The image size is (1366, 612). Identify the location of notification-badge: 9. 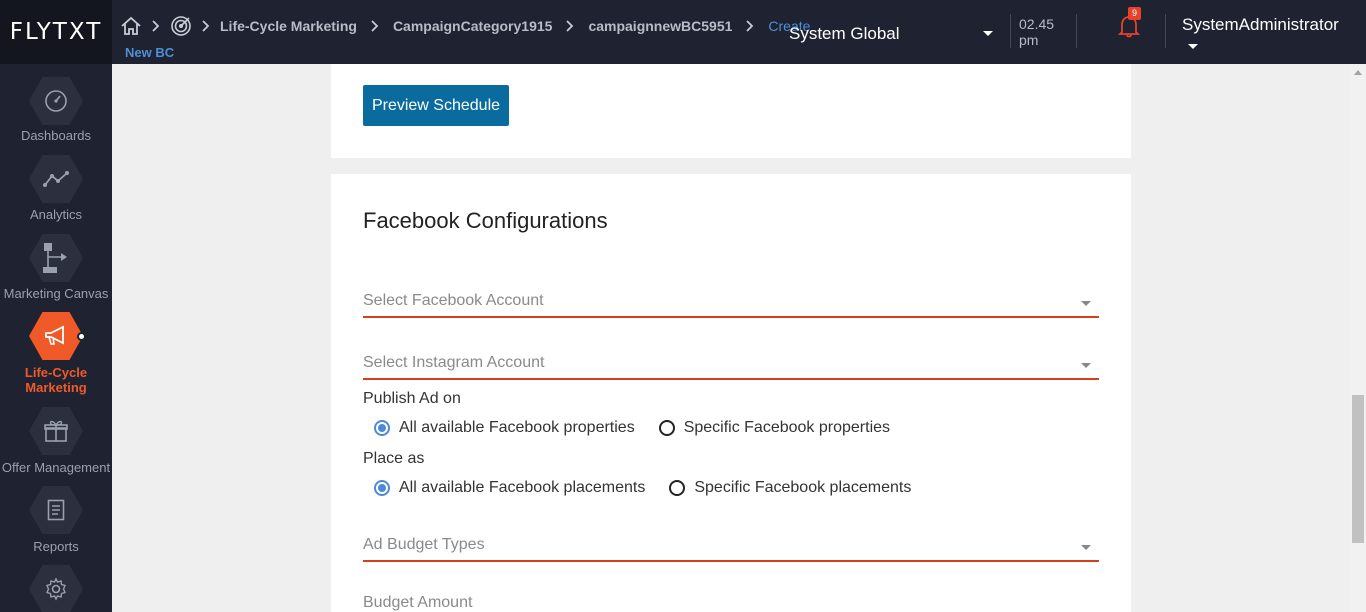
(1134, 13).